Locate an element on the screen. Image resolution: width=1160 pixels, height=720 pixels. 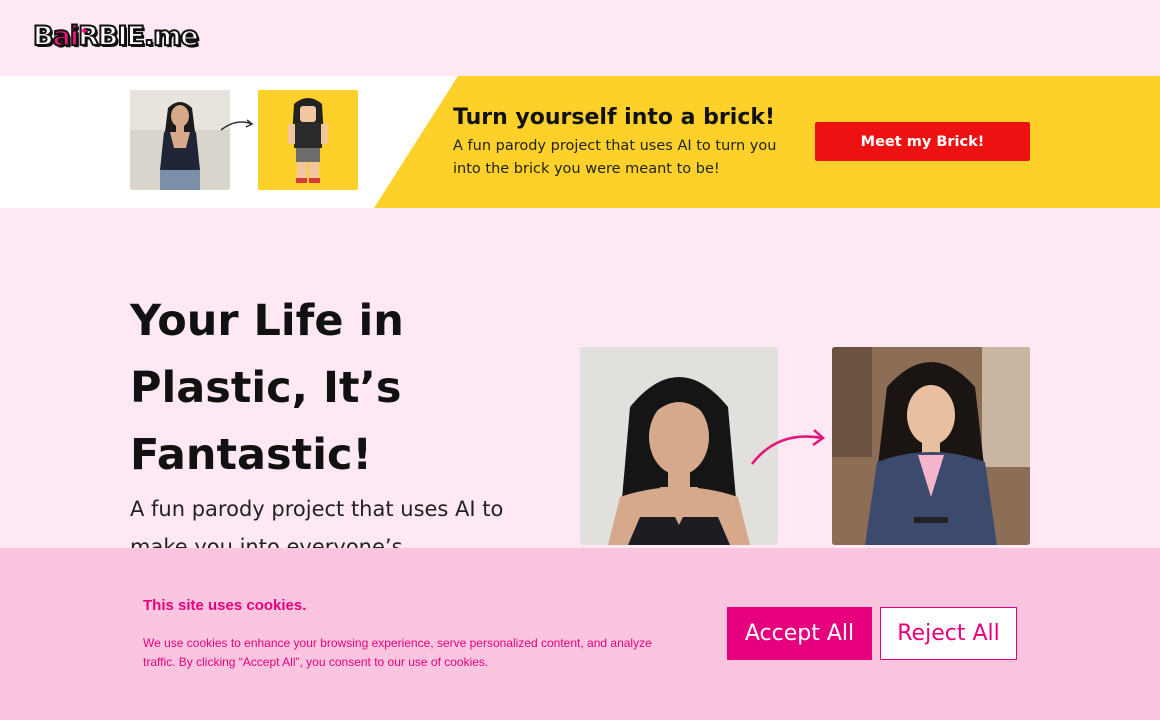
hero-title: Your Life in Plastic, It’s Fantastic! is located at coordinates (267, 388).